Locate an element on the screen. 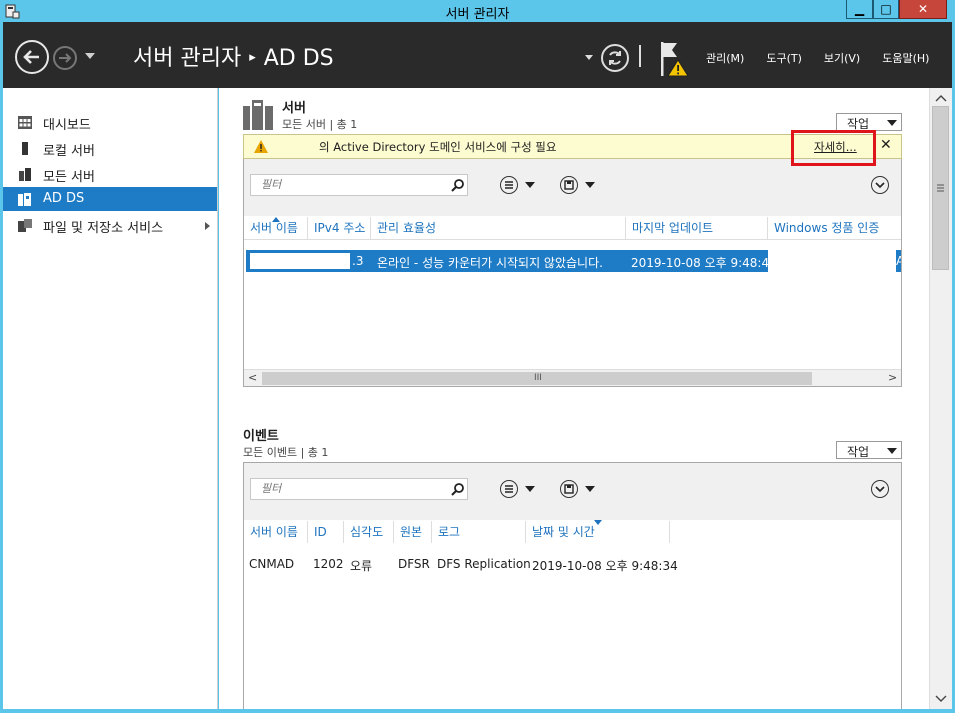  servers-section-icon is located at coordinates (258, 115).